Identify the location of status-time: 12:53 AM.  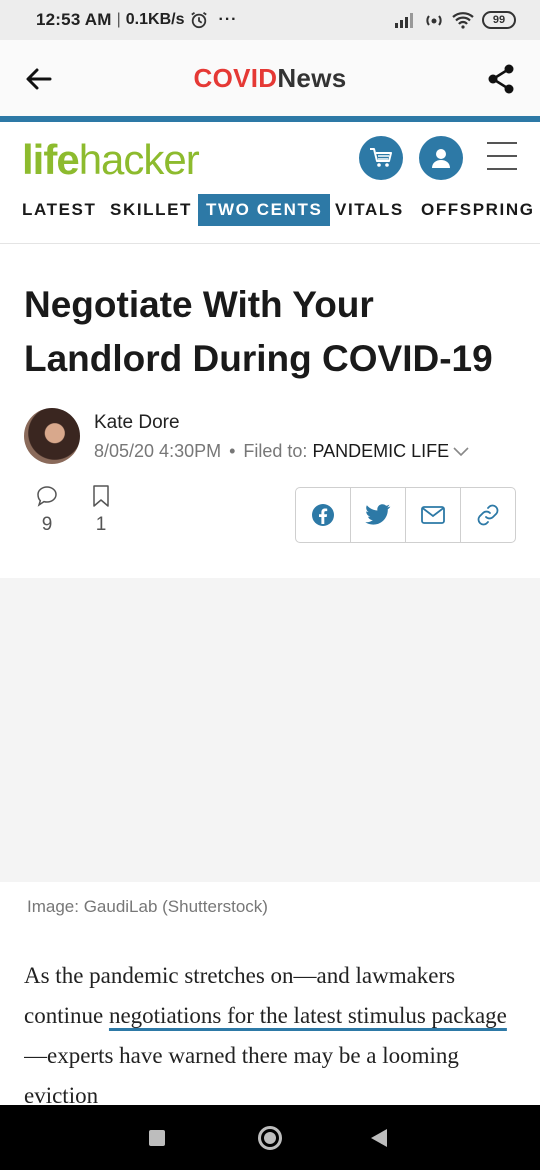
(74, 19).